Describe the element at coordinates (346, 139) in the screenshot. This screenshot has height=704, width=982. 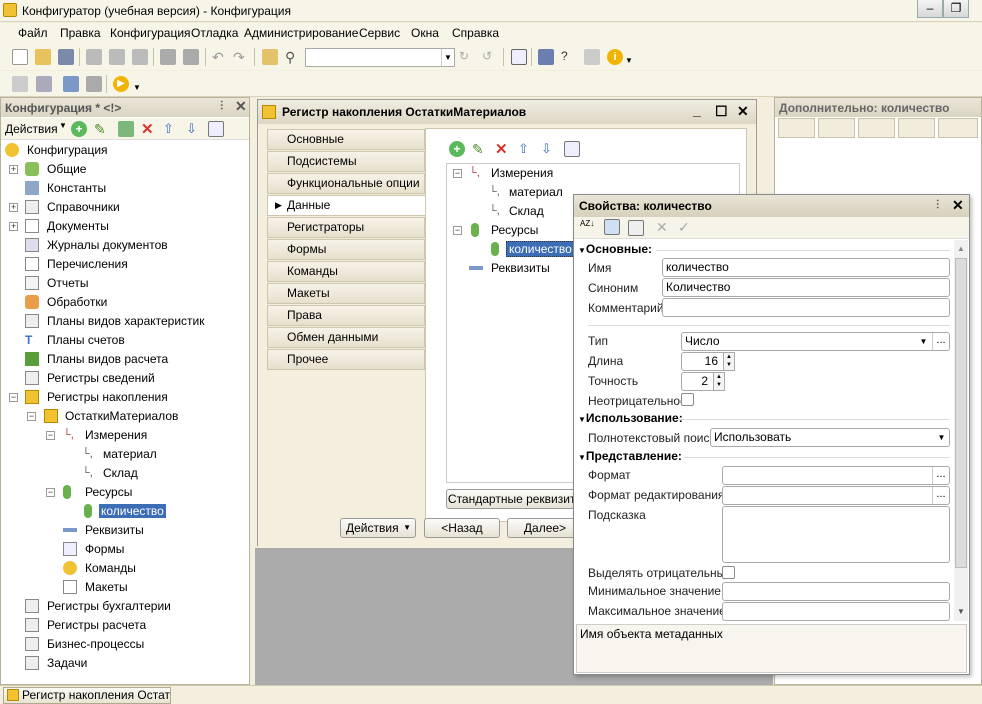
I see `tab-main: Основные` at that location.